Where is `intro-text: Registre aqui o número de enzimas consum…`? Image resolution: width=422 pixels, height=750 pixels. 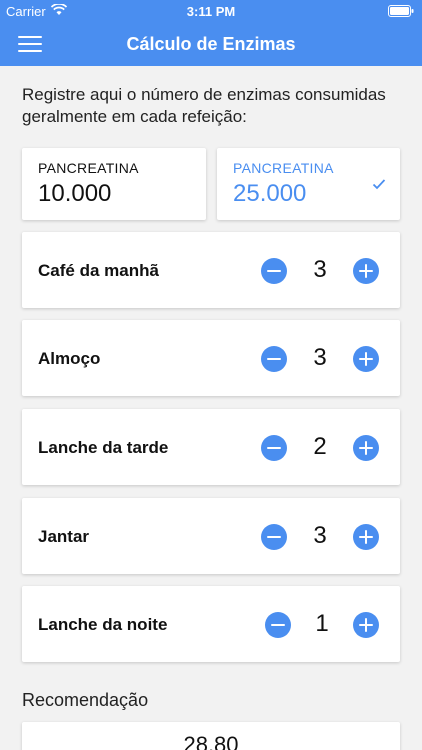
intro-text: Registre aqui o número de enzimas consum… is located at coordinates (204, 105).